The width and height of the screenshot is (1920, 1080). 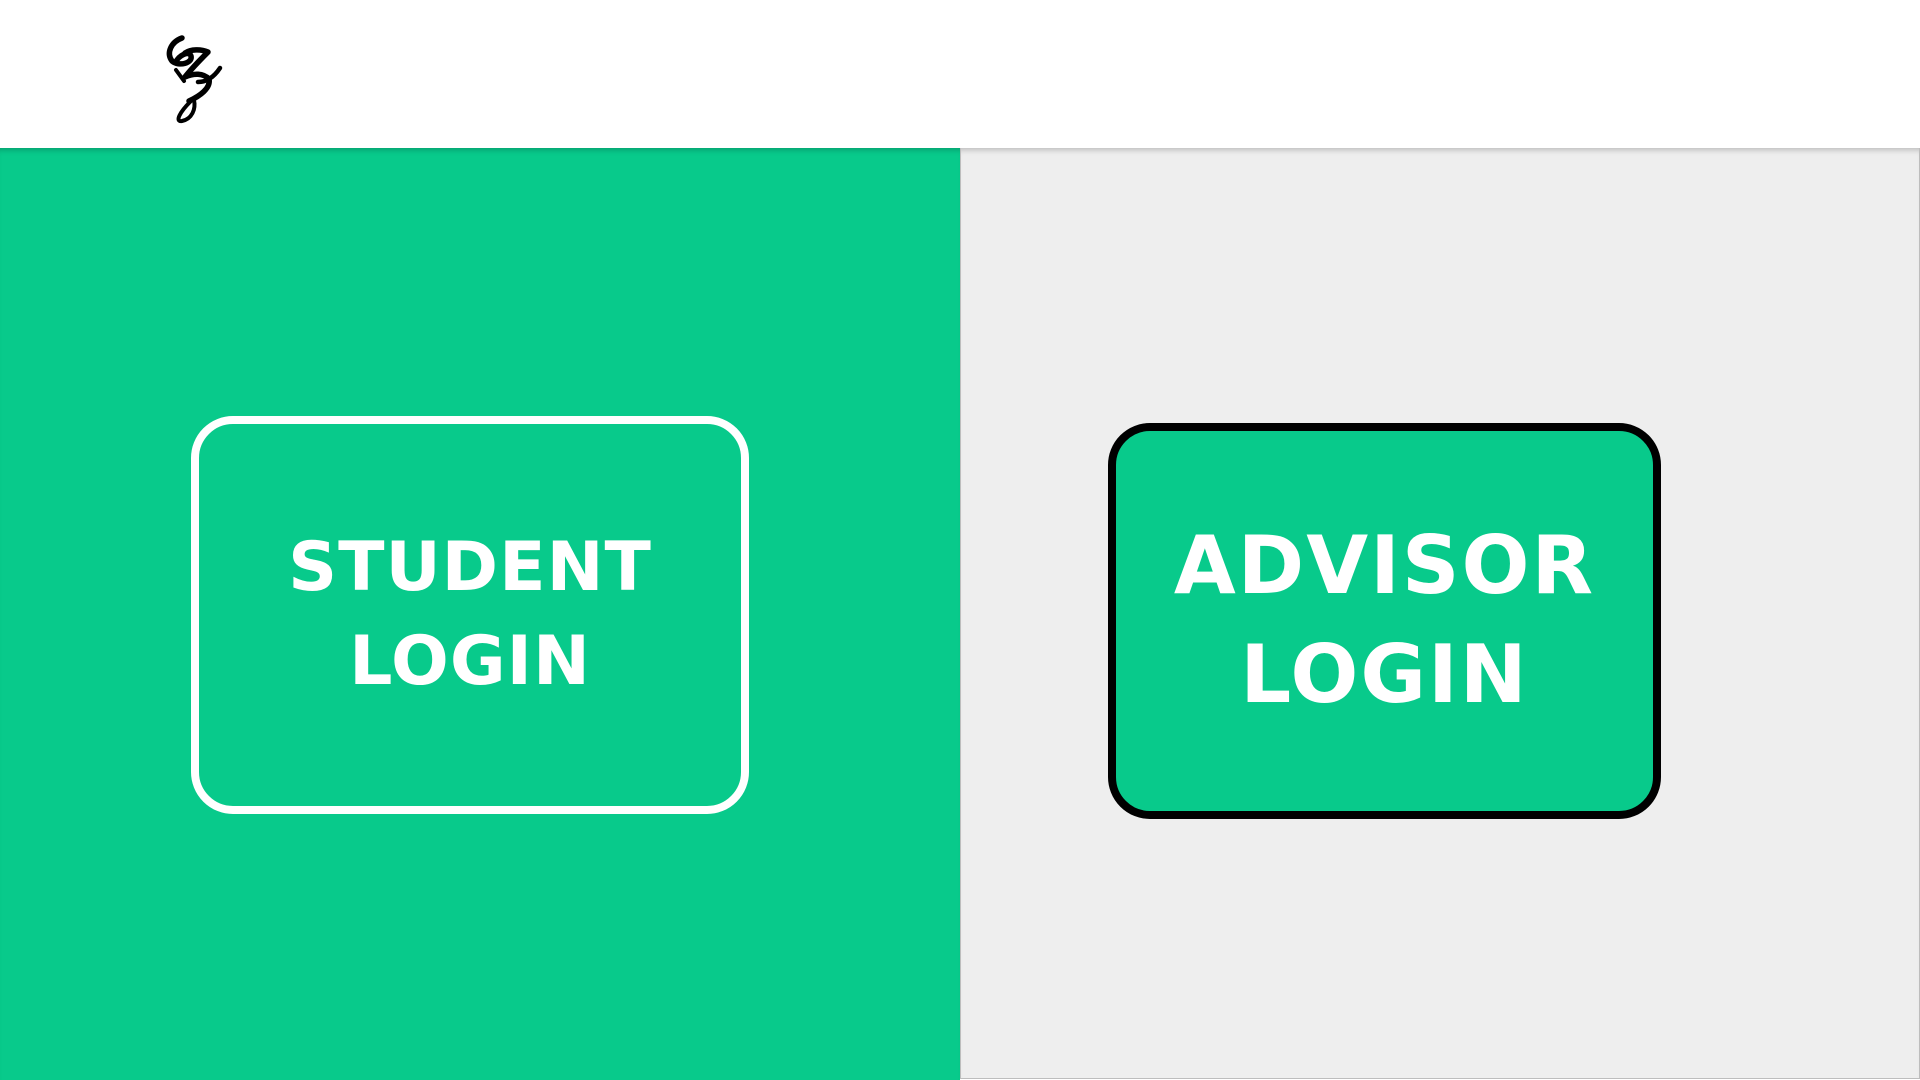 I want to click on advisor-login-button: ADVISOR LOGIN, so click(x=1384, y=621).